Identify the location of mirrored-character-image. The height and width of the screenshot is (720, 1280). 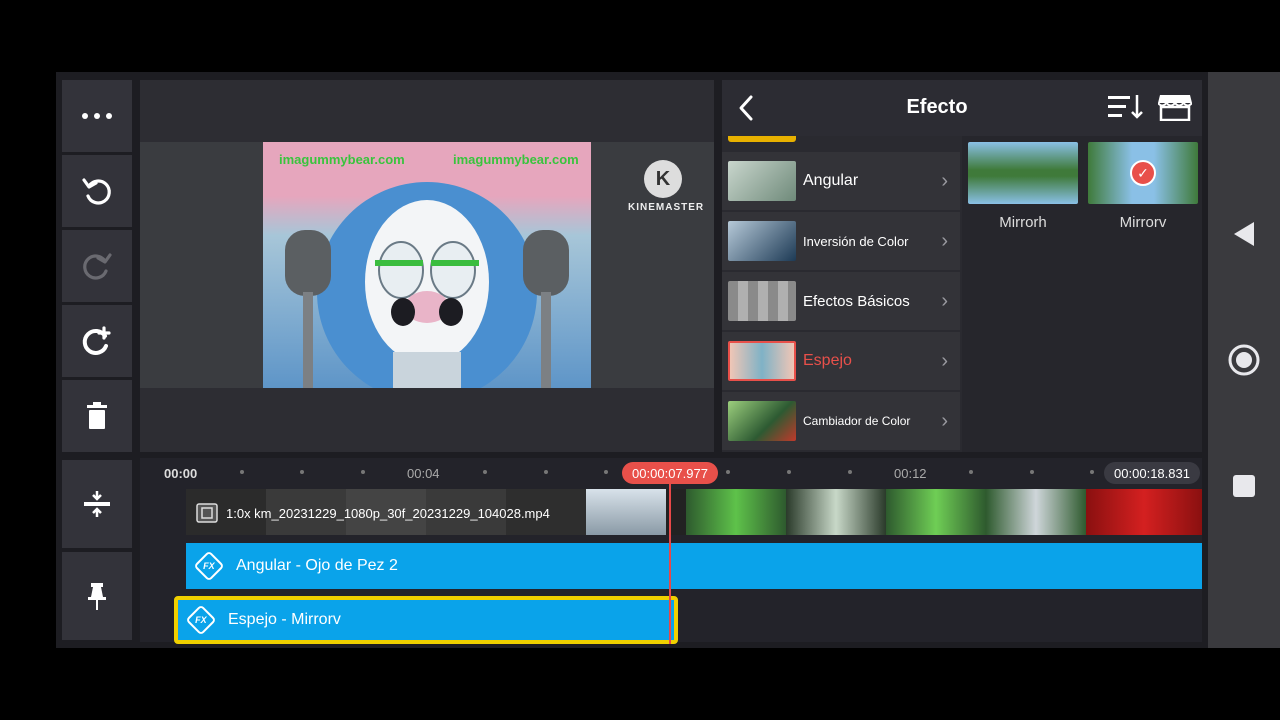
(427, 285).